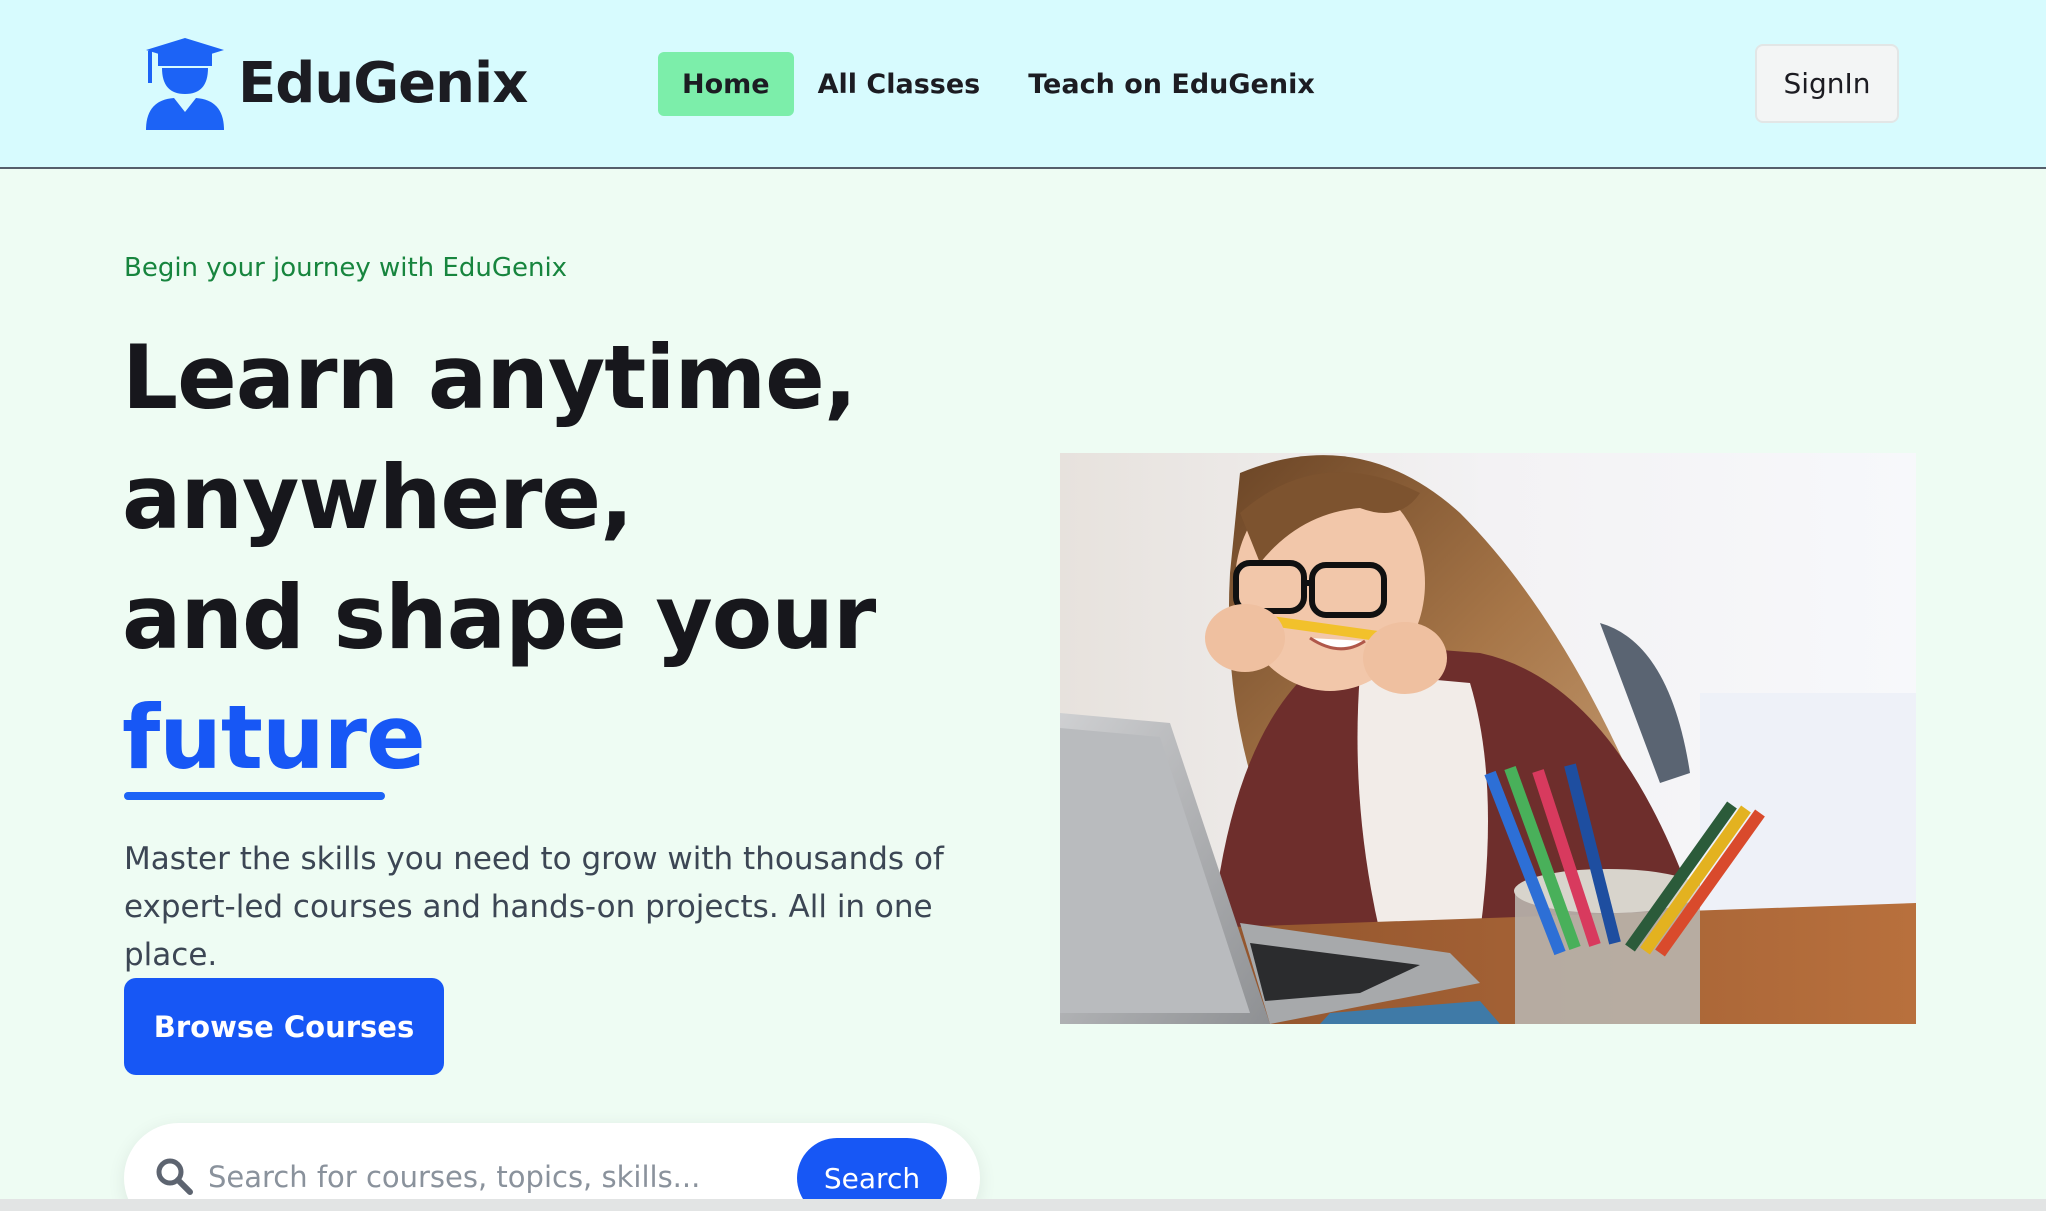 The height and width of the screenshot is (1211, 2046). What do you see at coordinates (1171, 84) in the screenshot?
I see `nav-teach: Teach on EduGenix` at bounding box center [1171, 84].